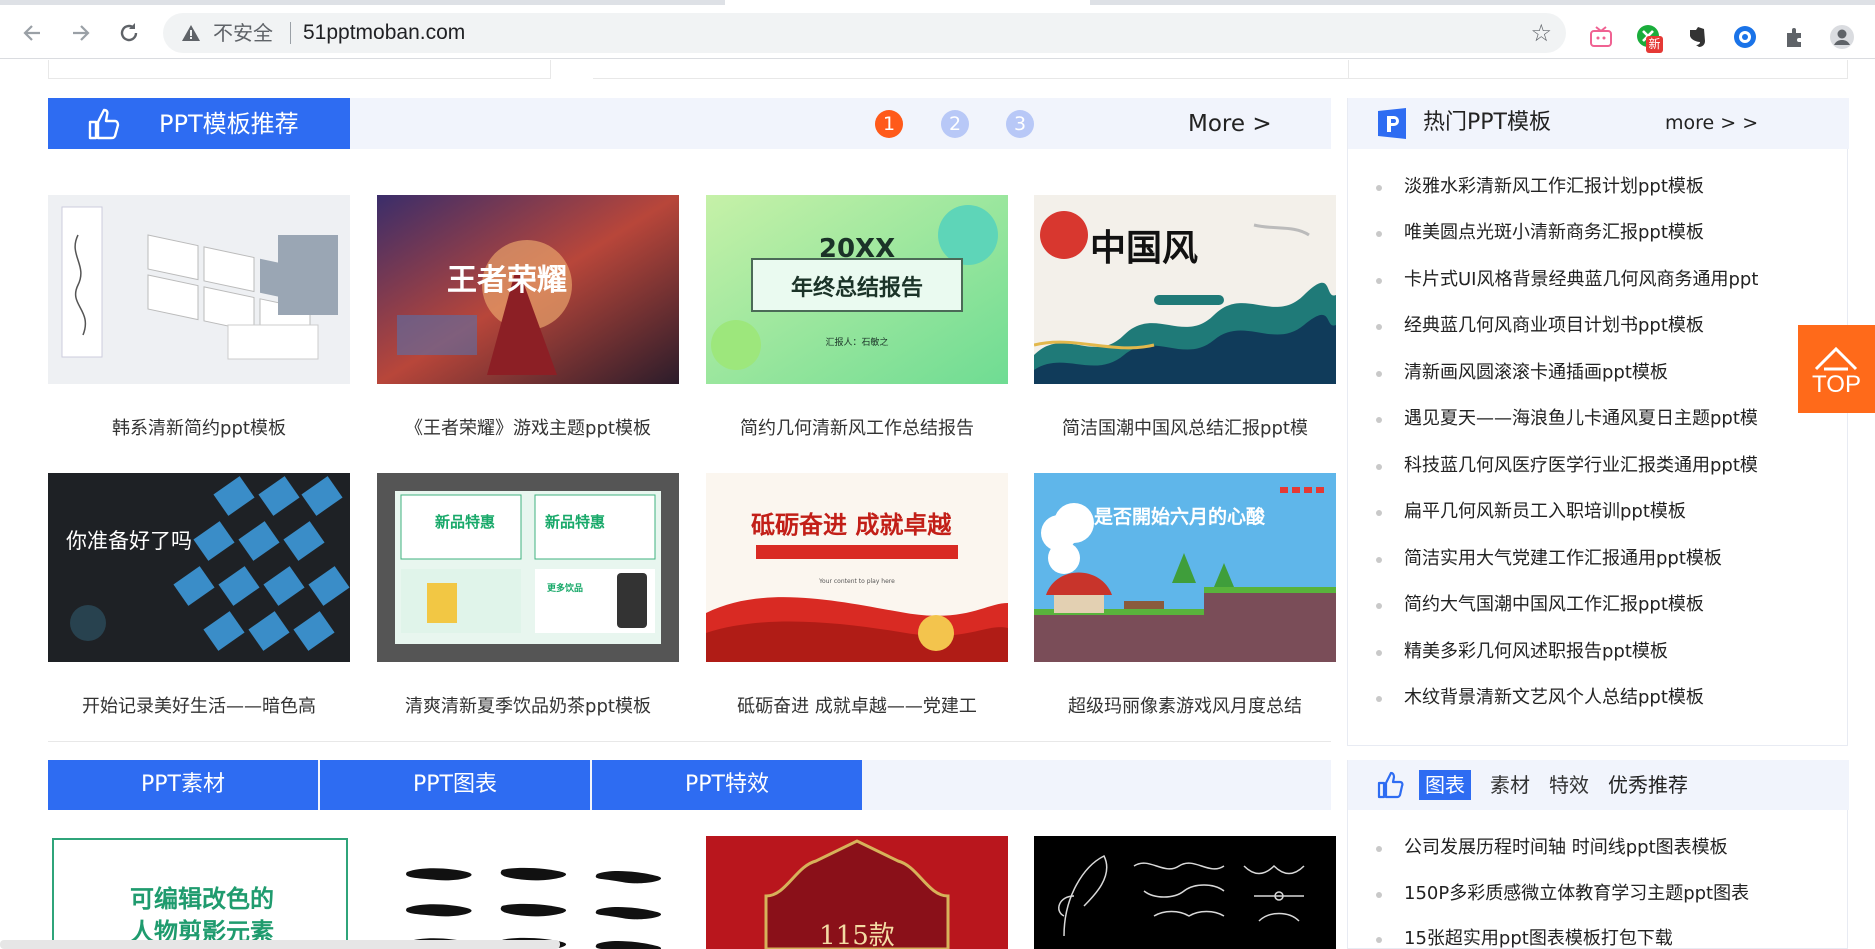 This screenshot has height=949, width=1875. Describe the element at coordinates (689, 741) in the screenshot. I see `section-divider` at that location.